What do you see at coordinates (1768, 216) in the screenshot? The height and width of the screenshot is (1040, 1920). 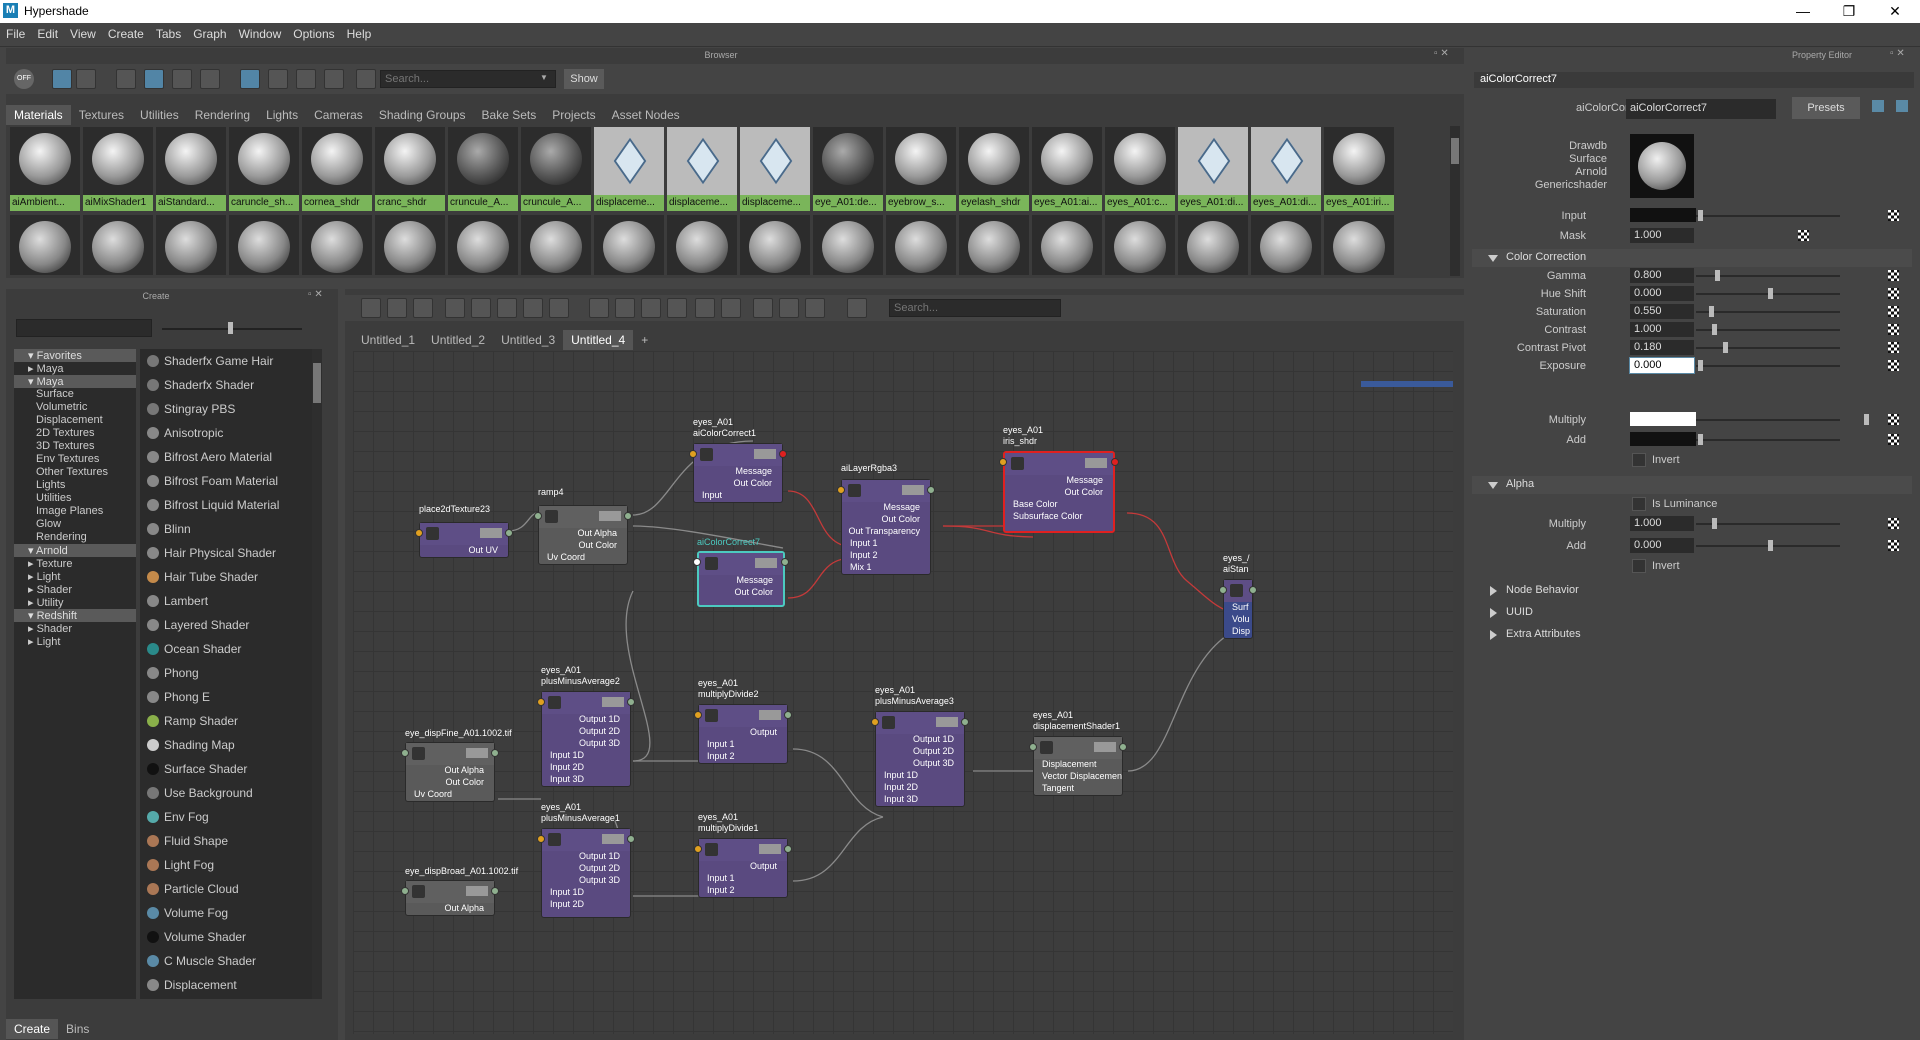 I see `input-slider` at bounding box center [1768, 216].